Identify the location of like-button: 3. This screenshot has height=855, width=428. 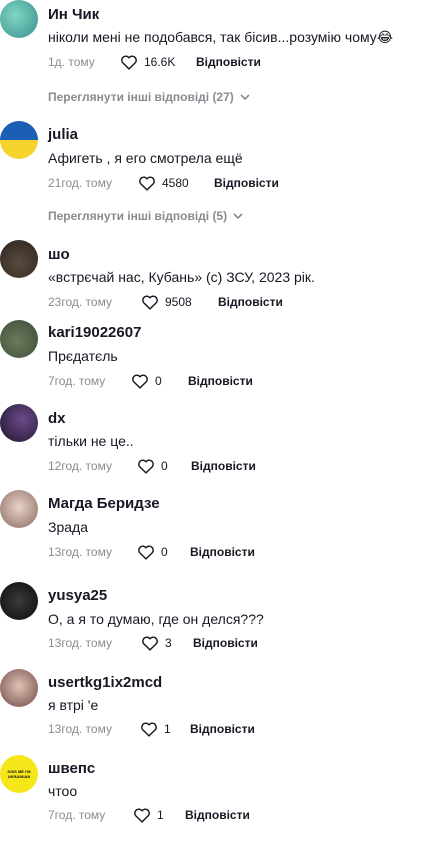
(156, 643).